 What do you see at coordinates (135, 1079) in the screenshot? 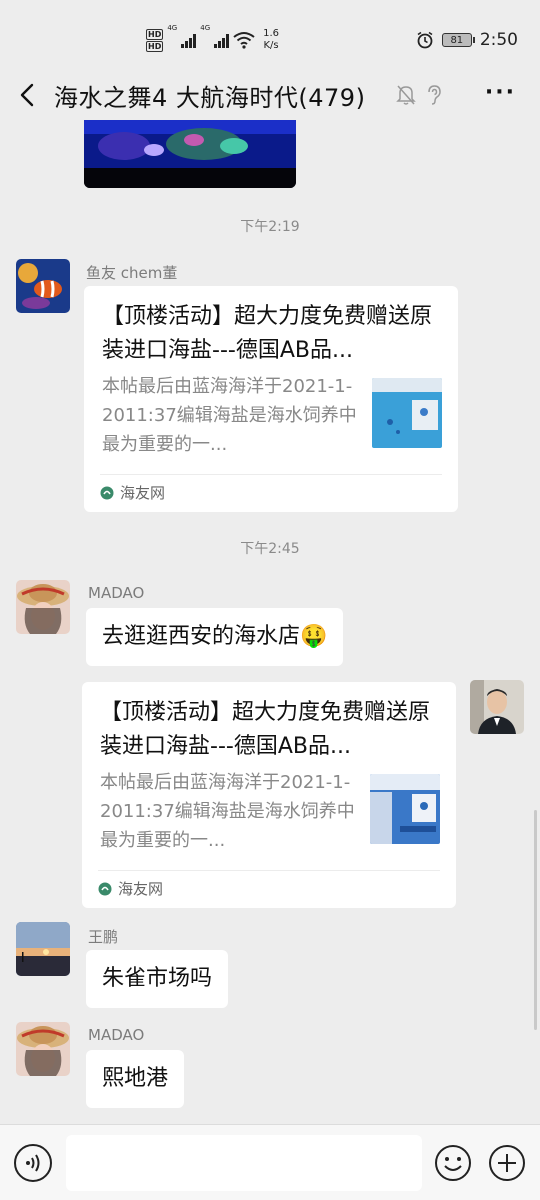
I see `text-message: 熙地港` at bounding box center [135, 1079].